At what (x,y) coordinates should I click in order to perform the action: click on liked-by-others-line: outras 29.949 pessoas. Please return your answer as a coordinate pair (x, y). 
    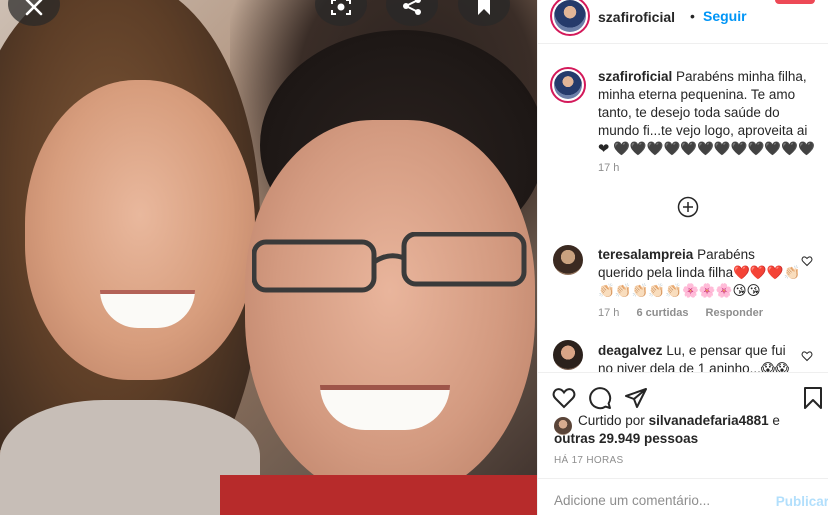
    Looking at the image, I should click on (626, 439).